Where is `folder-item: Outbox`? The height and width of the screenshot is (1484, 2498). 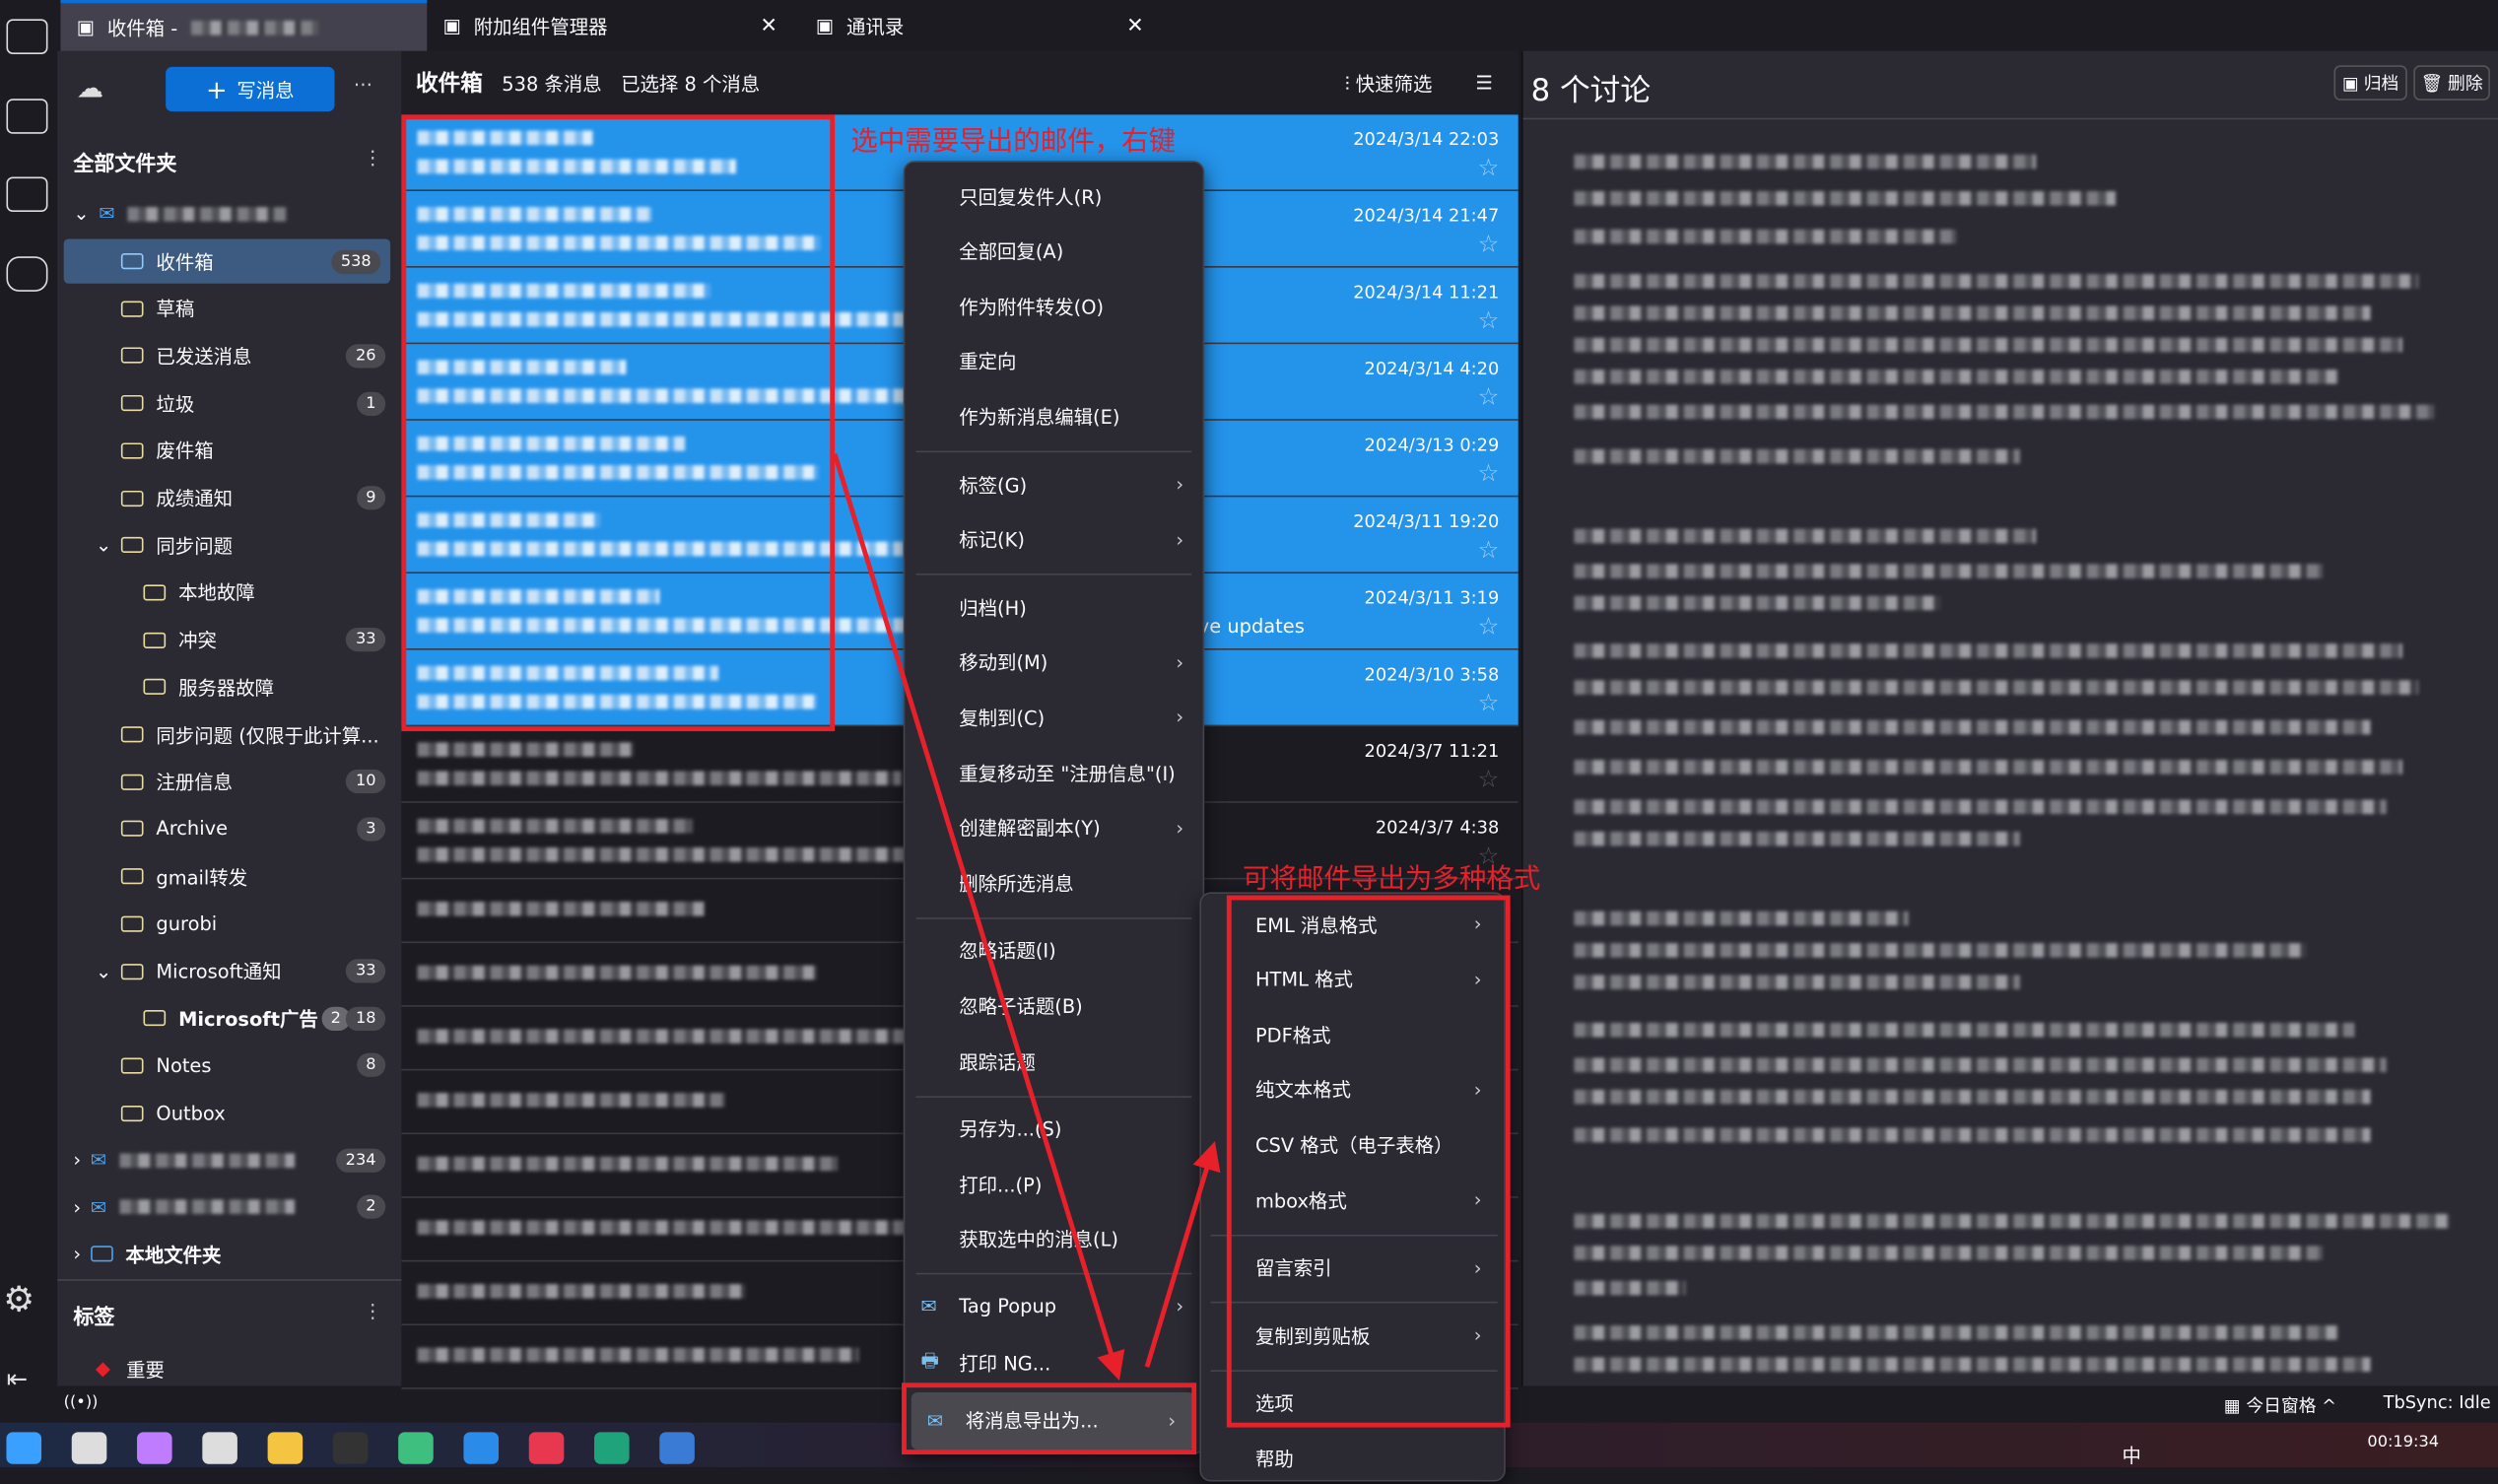
folder-item: Outbox is located at coordinates (229, 1113).